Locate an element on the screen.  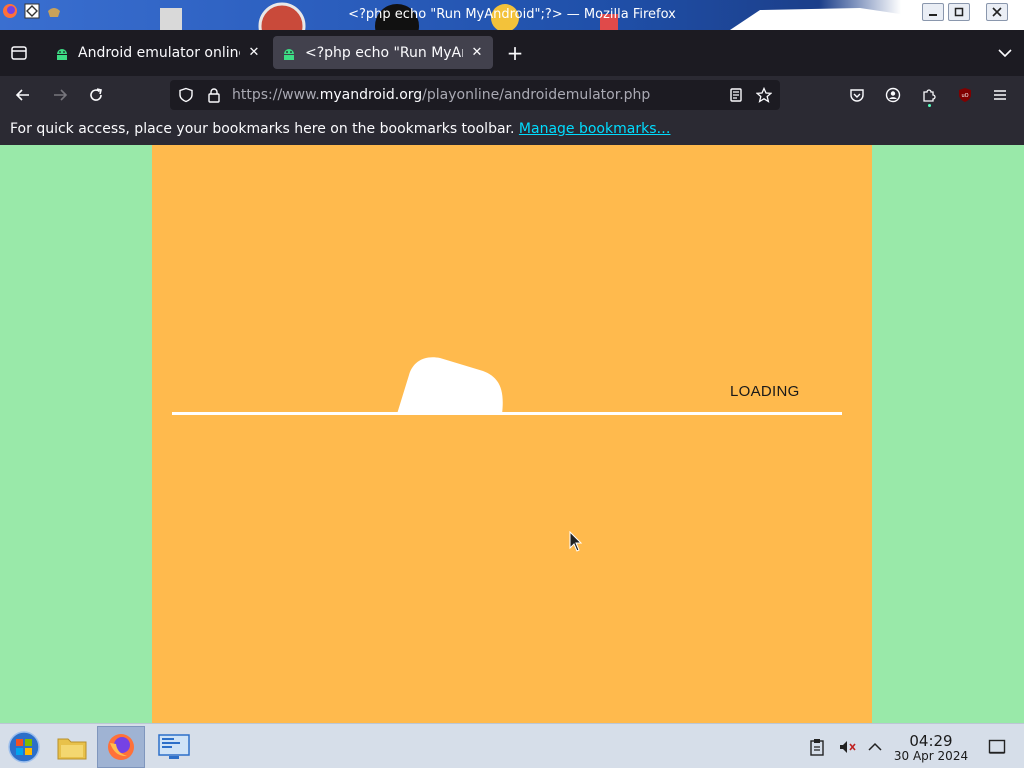
ublock-shield-icon: uO is located at coordinates (965, 95).